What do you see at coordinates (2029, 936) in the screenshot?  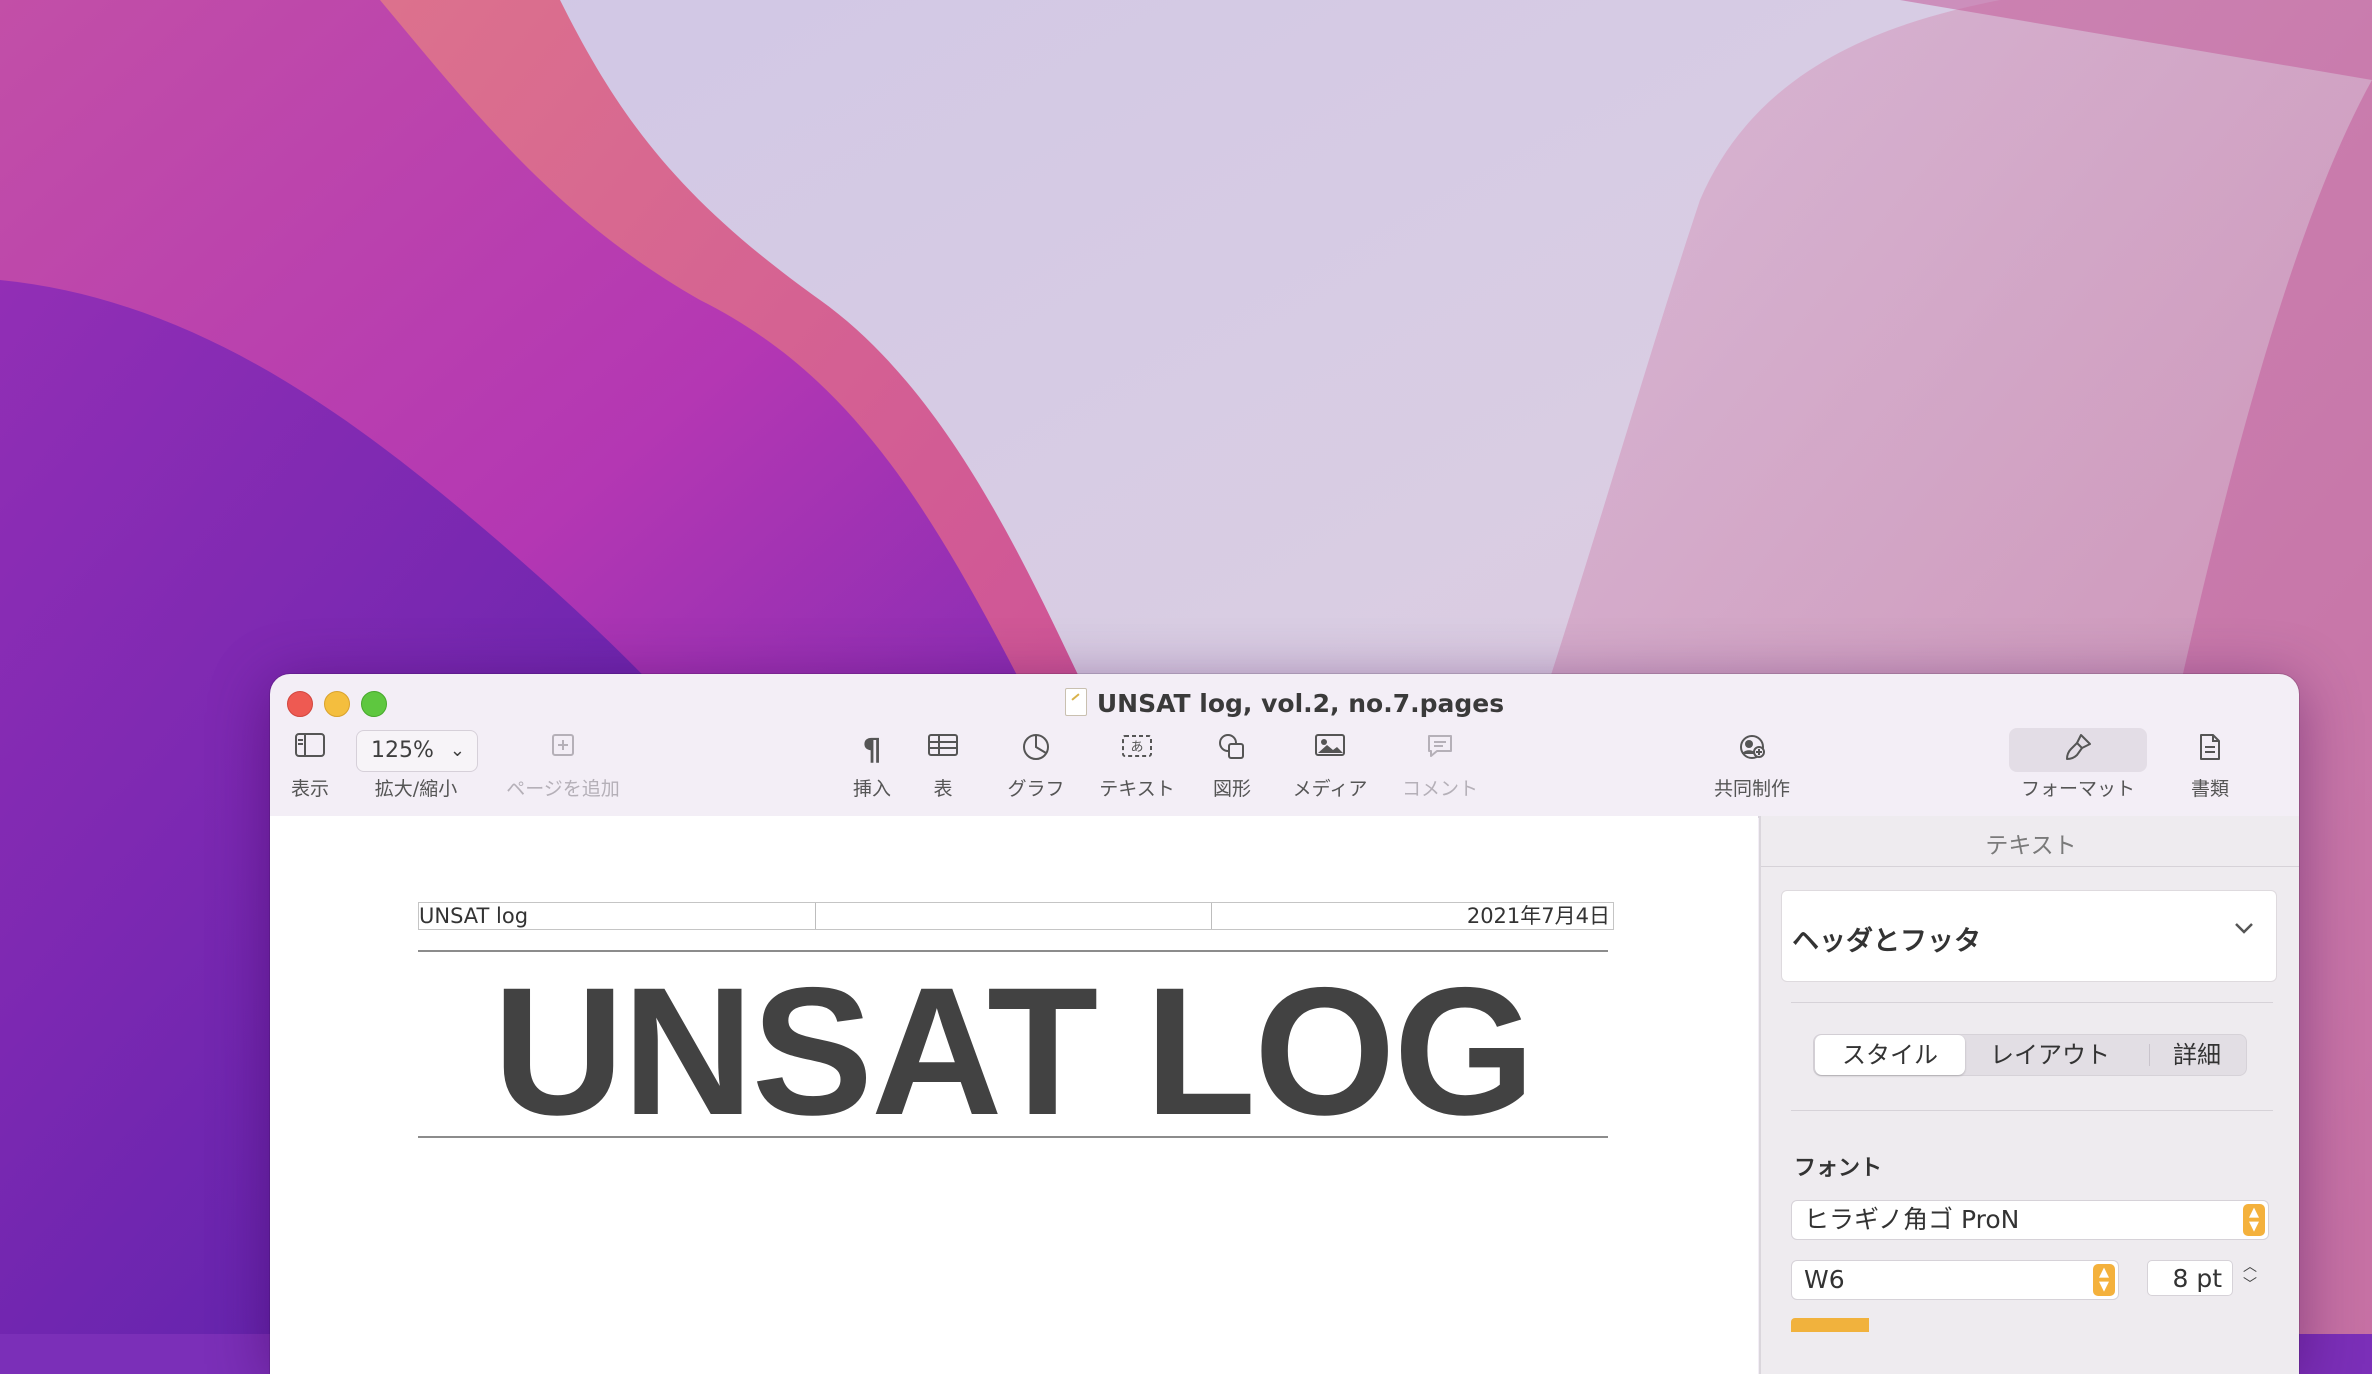 I see `paragraph-style-selector: ヘッダとフッタ` at bounding box center [2029, 936].